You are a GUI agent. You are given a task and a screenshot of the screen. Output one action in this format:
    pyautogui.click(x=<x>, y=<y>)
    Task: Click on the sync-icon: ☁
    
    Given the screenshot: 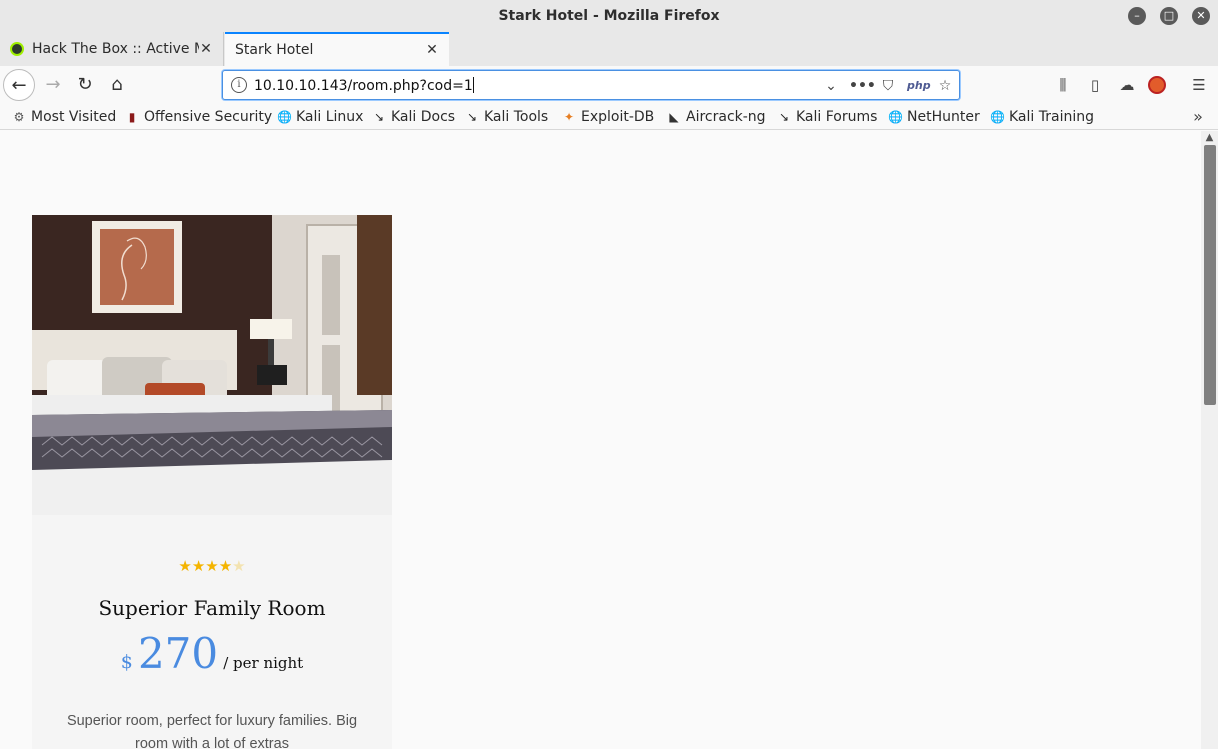 What is the action you would take?
    pyautogui.click(x=1127, y=85)
    